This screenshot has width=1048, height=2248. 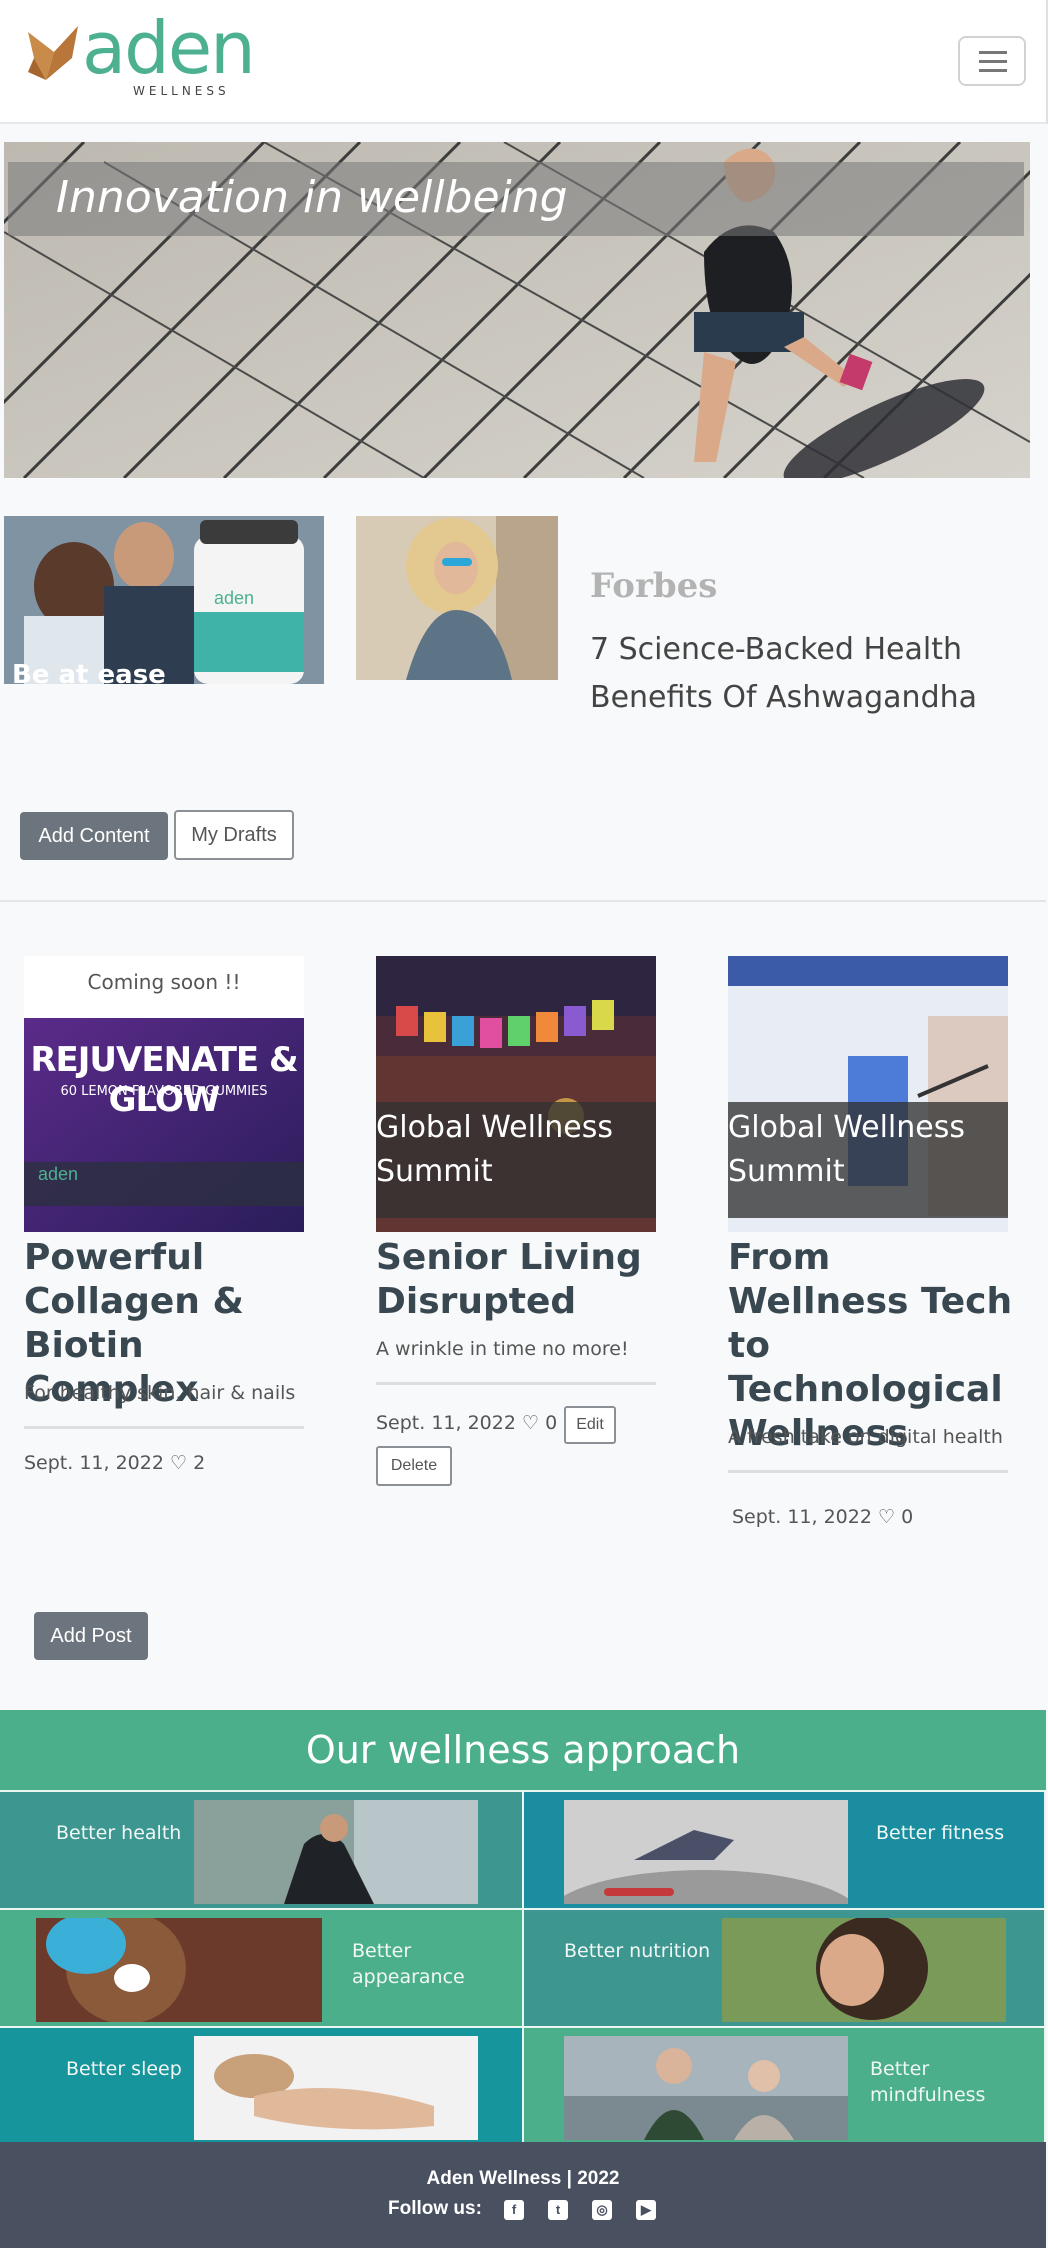 I want to click on tile-label: Better fitness, so click(x=940, y=1833).